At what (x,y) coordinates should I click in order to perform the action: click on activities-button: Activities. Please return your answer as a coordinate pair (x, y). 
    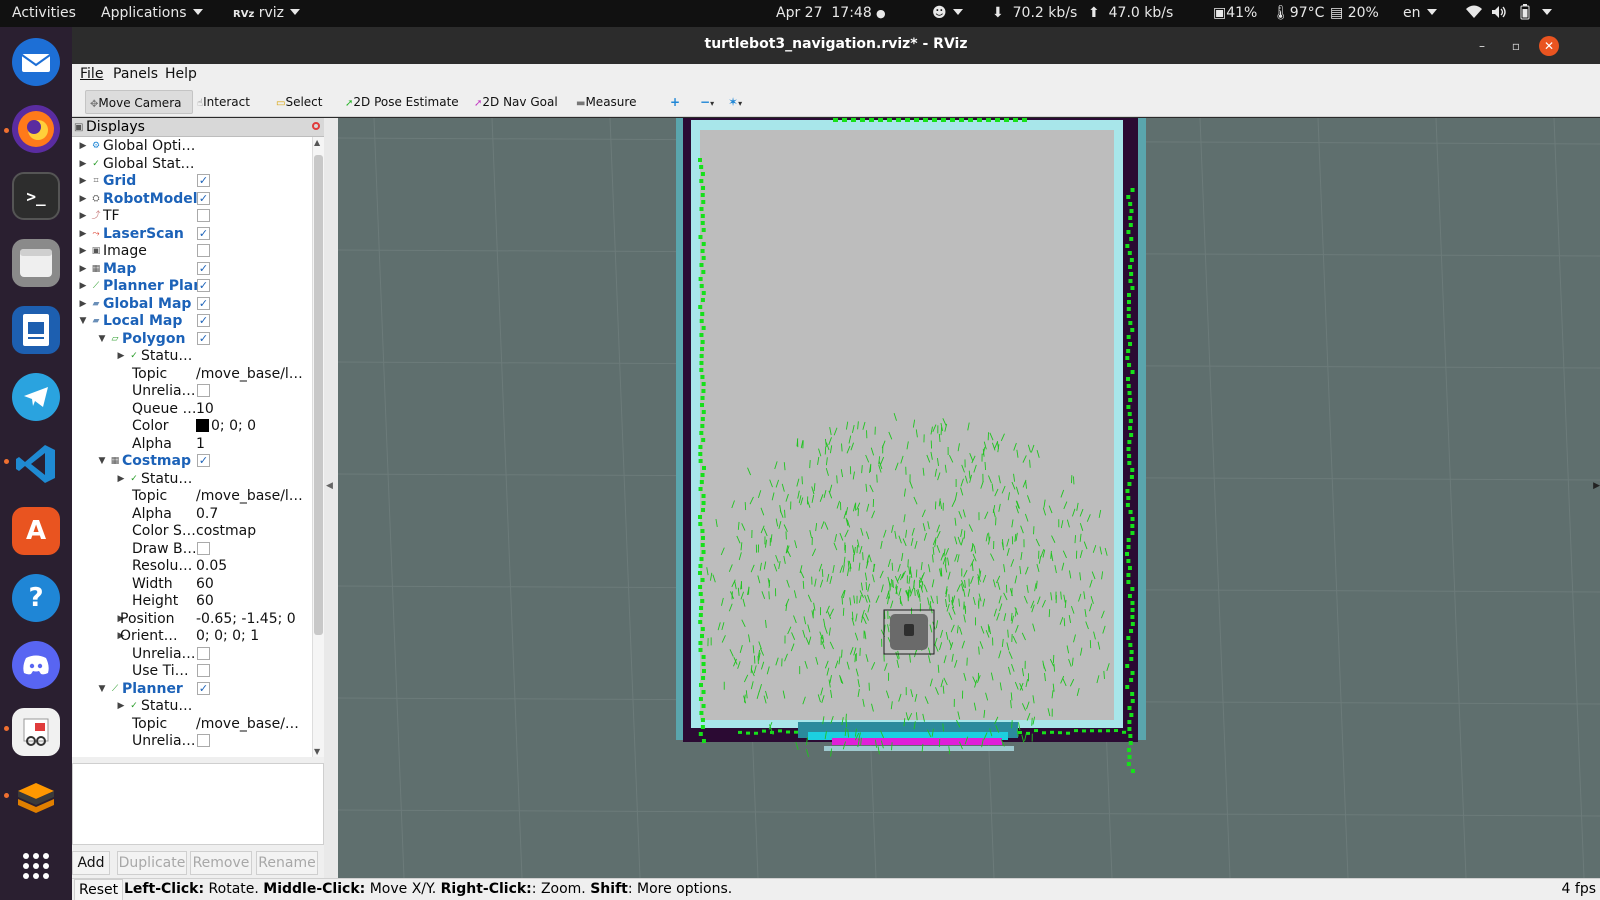
    Looking at the image, I should click on (44, 13).